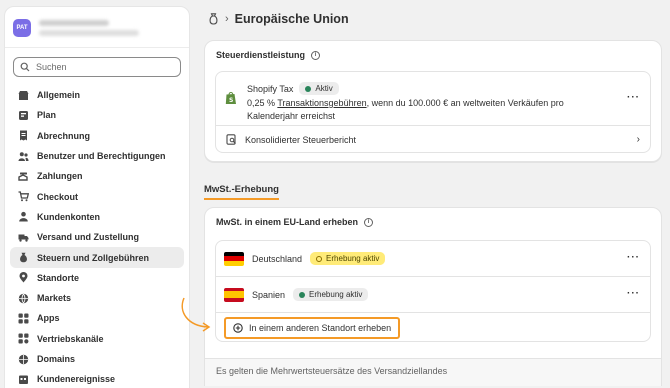 The height and width of the screenshot is (388, 670). Describe the element at coordinates (23, 338) in the screenshot. I see `channels-icon` at that location.